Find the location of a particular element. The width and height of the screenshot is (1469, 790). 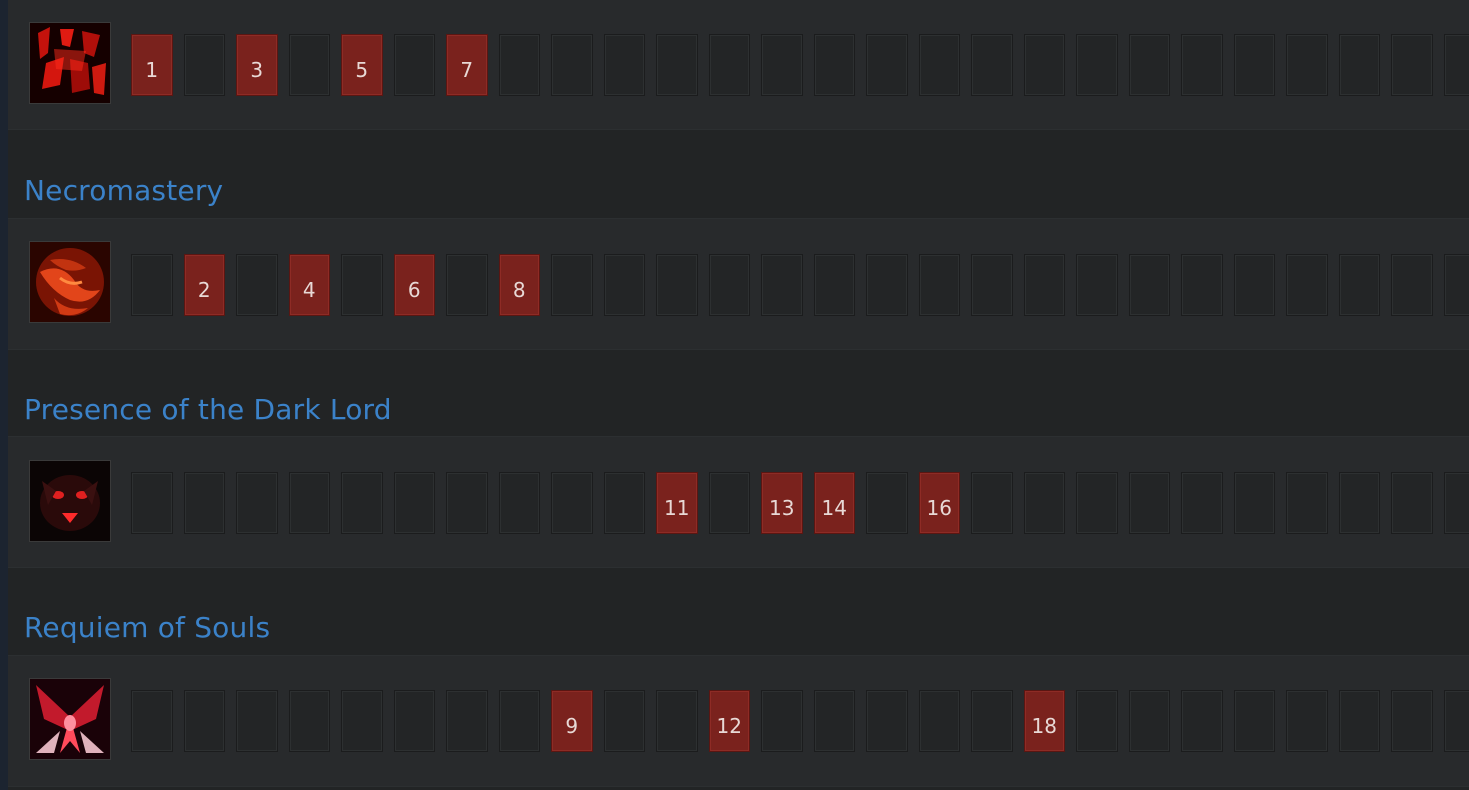

level-slot: 9 is located at coordinates (572, 721).